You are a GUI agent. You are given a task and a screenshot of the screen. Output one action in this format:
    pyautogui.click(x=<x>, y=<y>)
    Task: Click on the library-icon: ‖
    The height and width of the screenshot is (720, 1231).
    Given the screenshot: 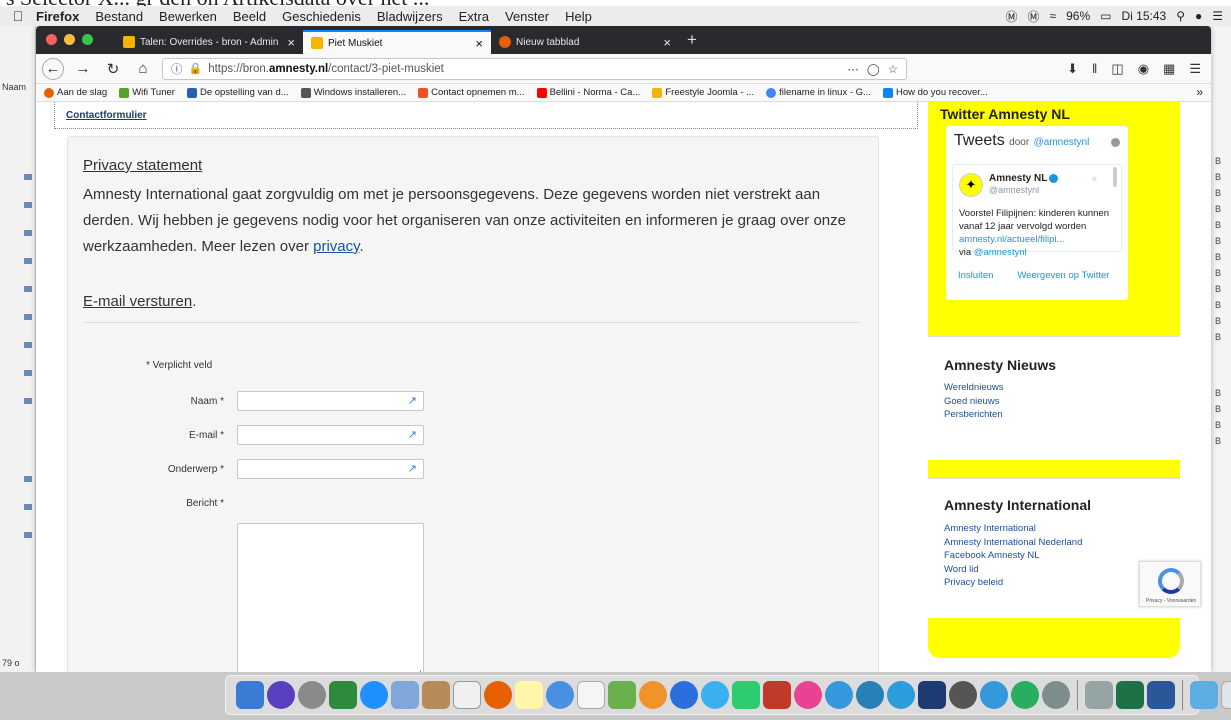 What is the action you would take?
    pyautogui.click(x=1094, y=69)
    